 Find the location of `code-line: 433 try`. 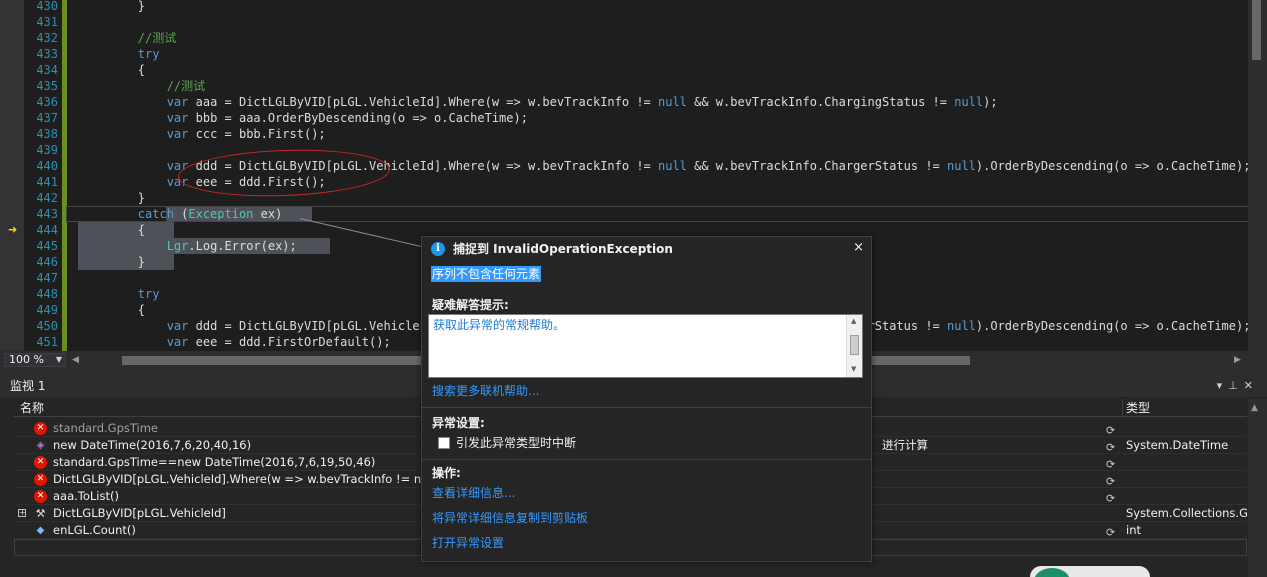

code-line: 433 try is located at coordinates (633, 54).